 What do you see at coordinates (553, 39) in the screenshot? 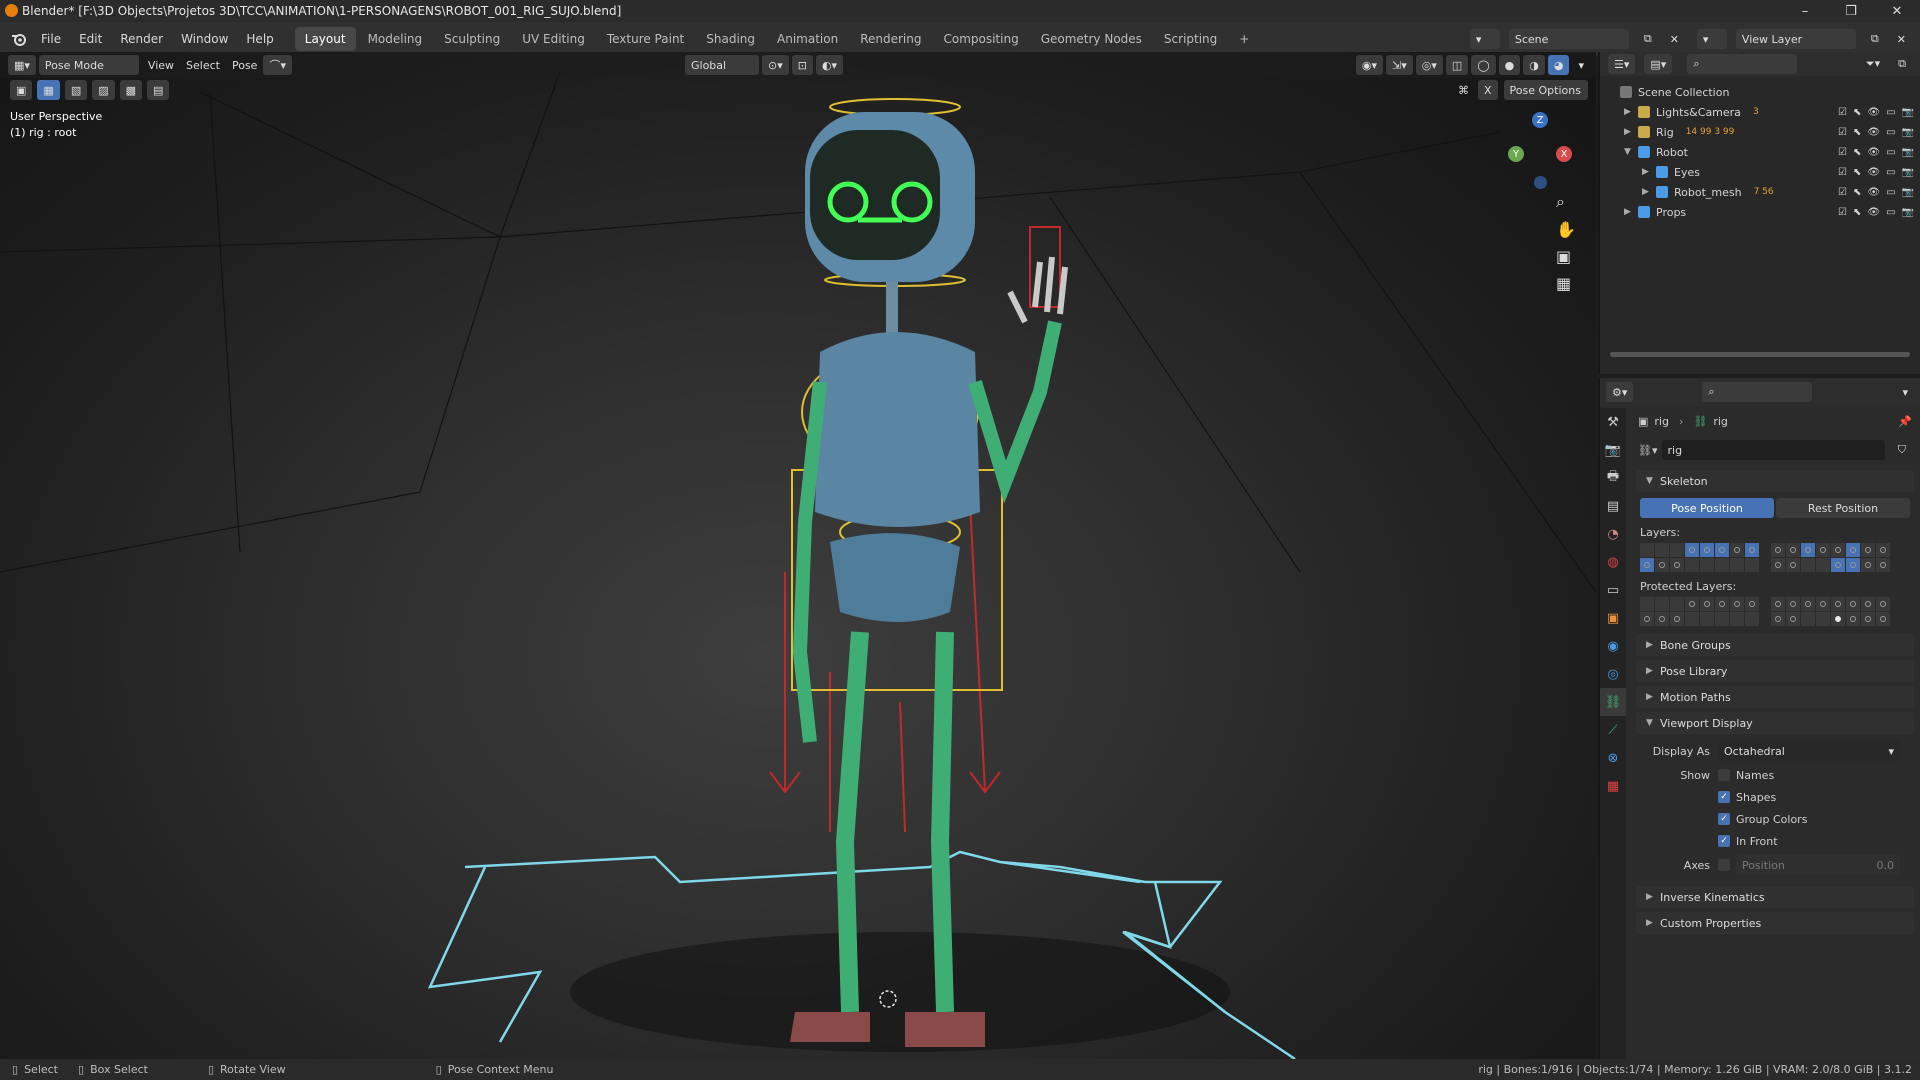
I see `tab-uv-editing: UV Editing` at bounding box center [553, 39].